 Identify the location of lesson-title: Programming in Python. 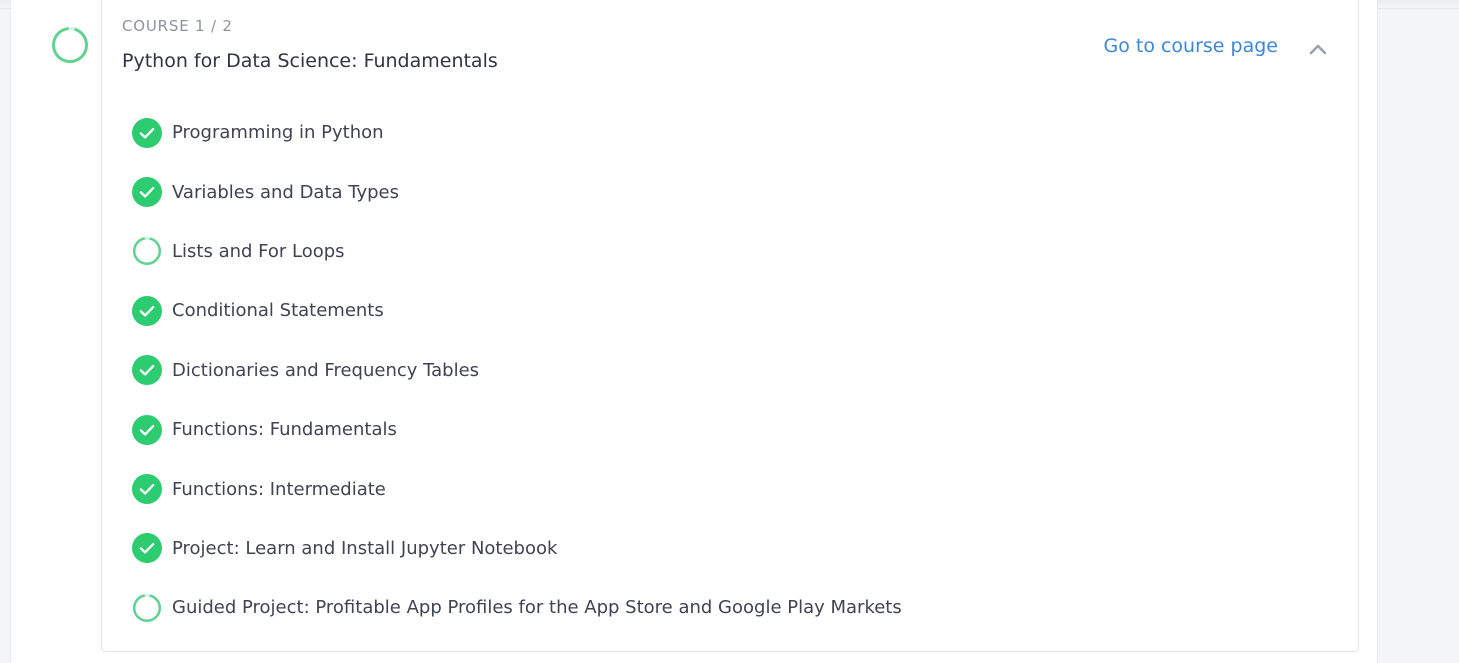
(278, 133).